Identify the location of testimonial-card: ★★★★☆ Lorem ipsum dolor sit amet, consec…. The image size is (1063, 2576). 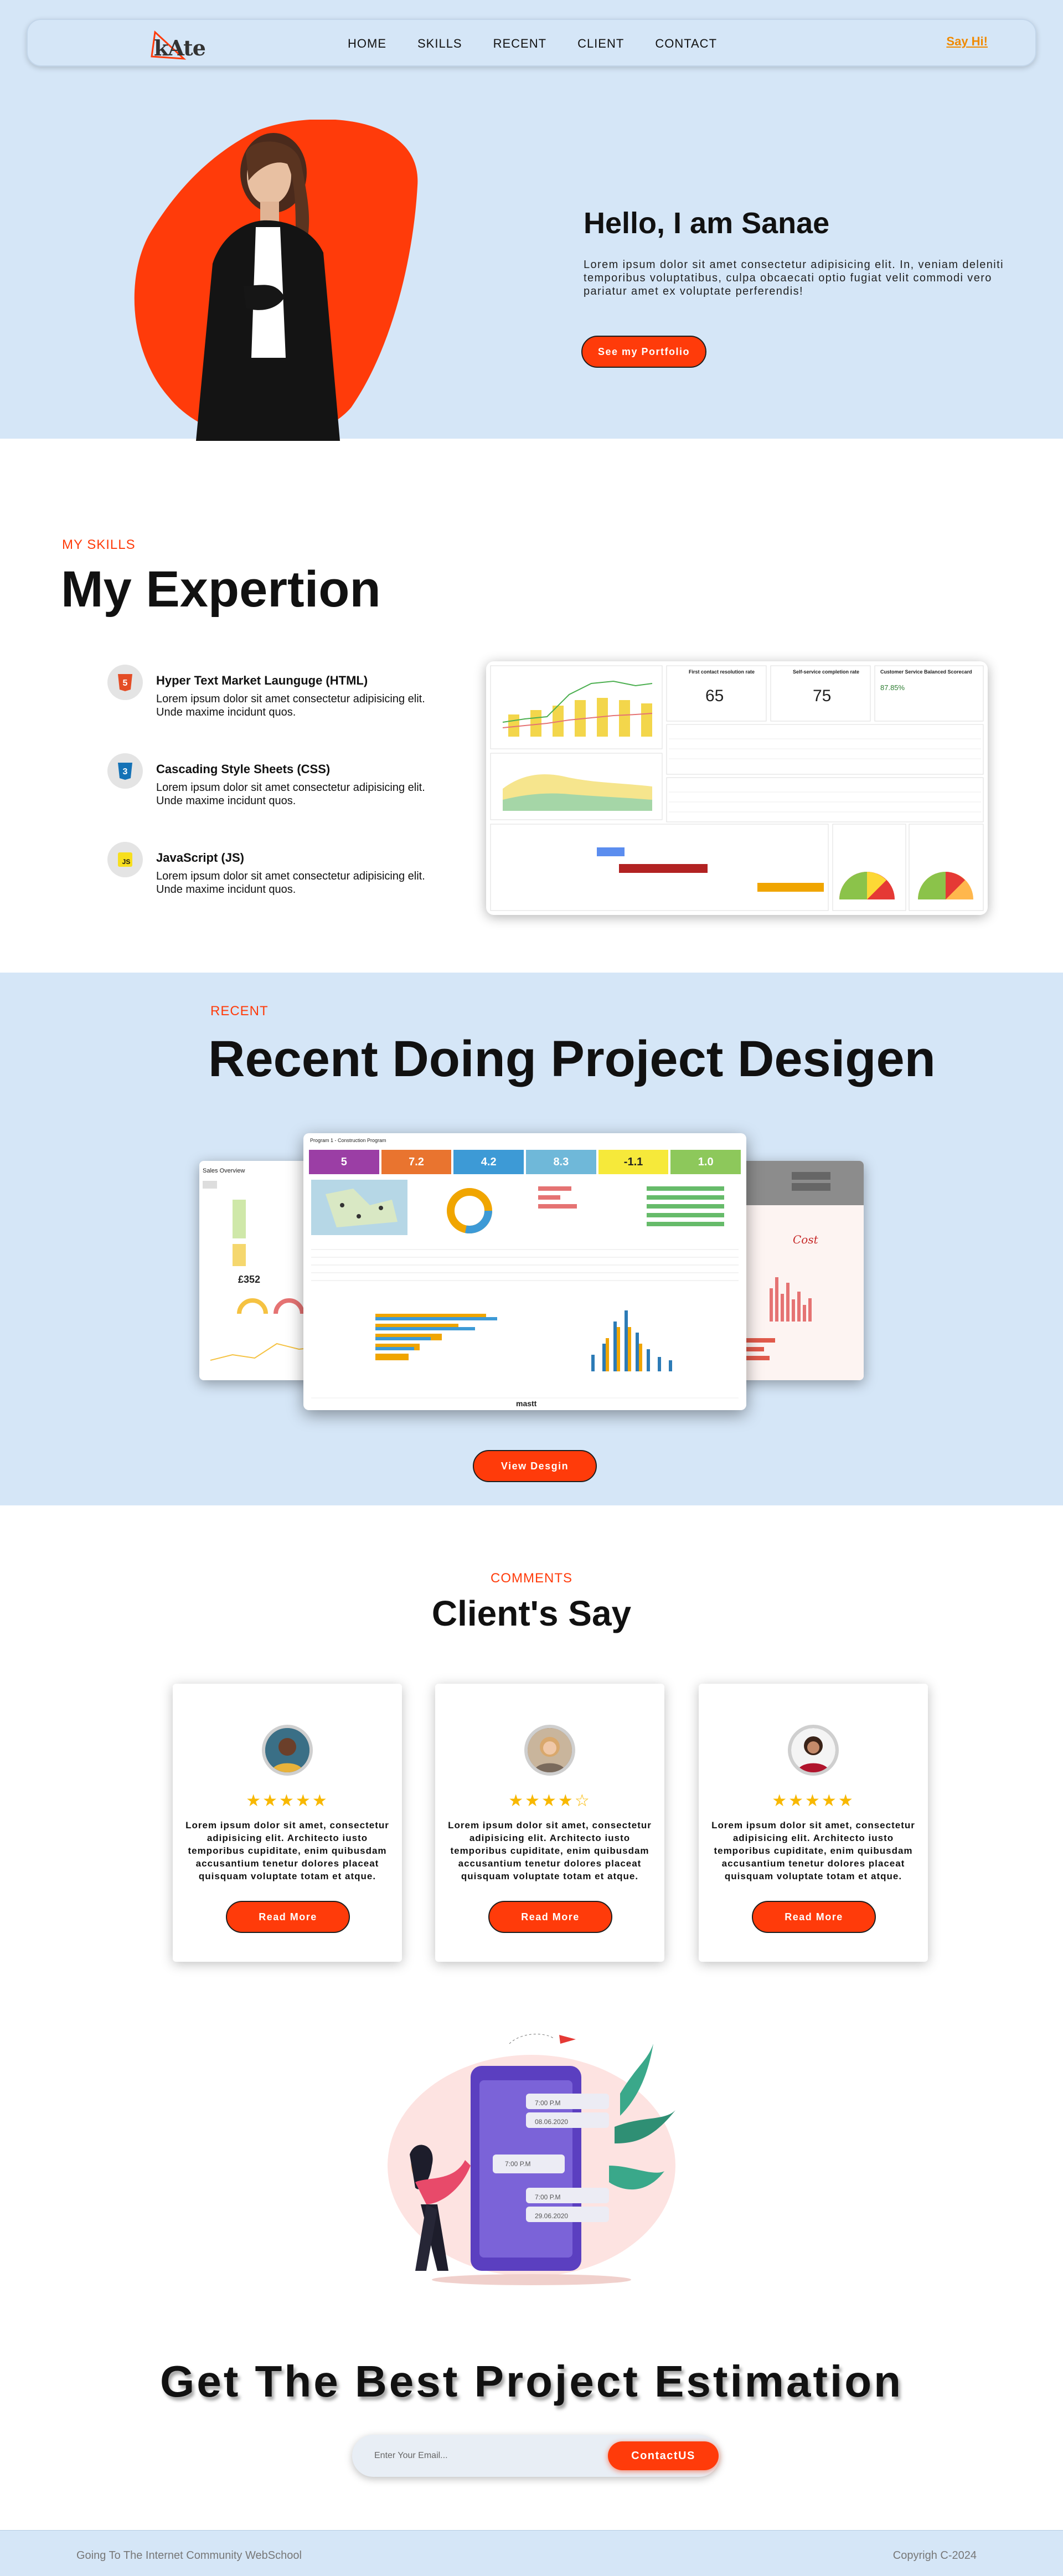
(549, 1823).